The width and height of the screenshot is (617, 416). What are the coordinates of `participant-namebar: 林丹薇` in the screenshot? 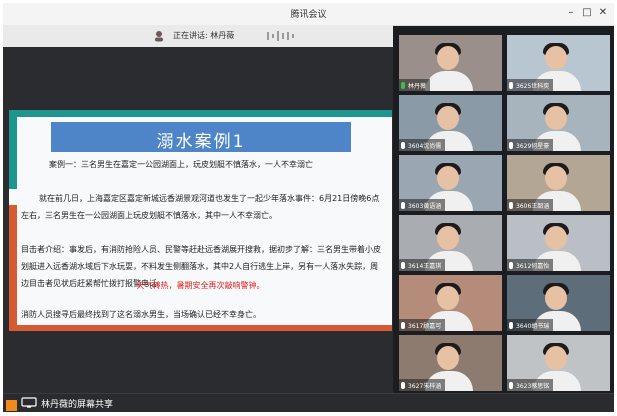 It's located at (415, 85).